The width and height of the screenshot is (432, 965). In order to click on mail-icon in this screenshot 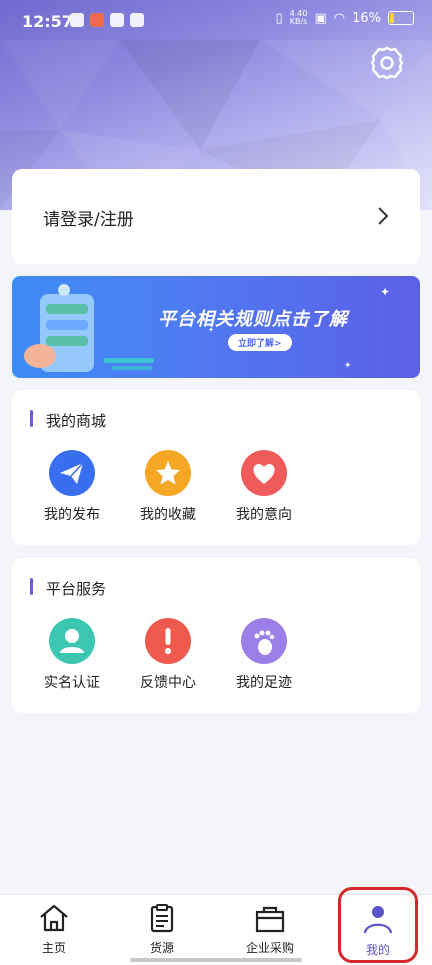, I will do `click(117, 20)`.